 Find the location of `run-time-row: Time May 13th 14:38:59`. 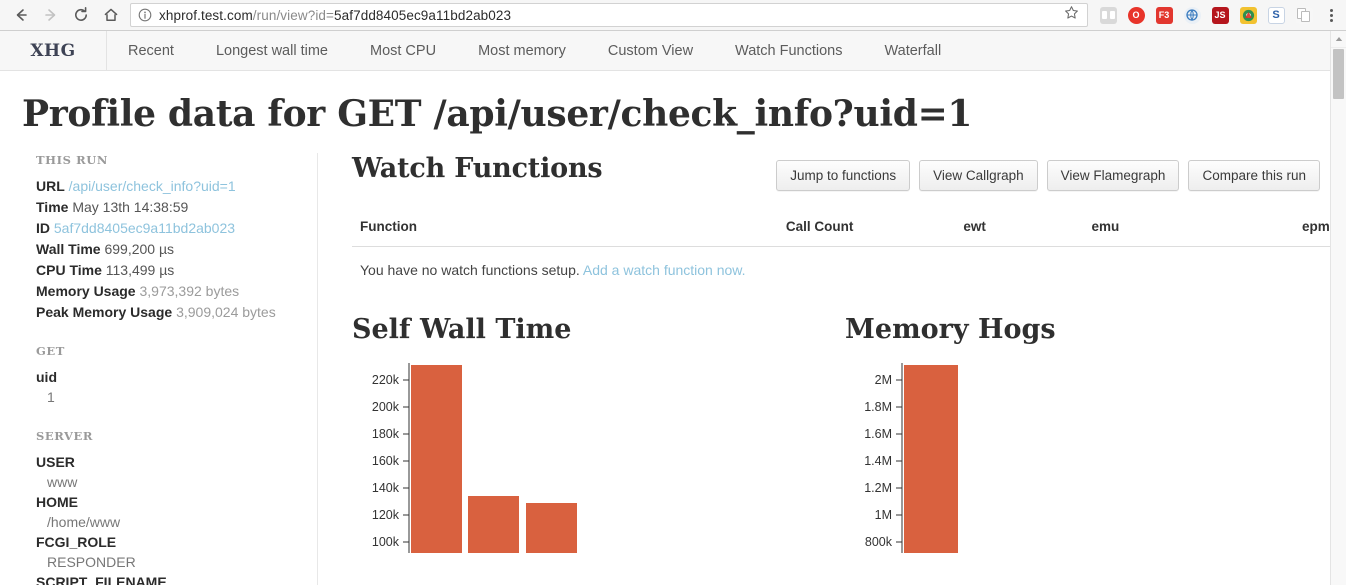

run-time-row: Time May 13th 14:38:59 is located at coordinates (167, 207).